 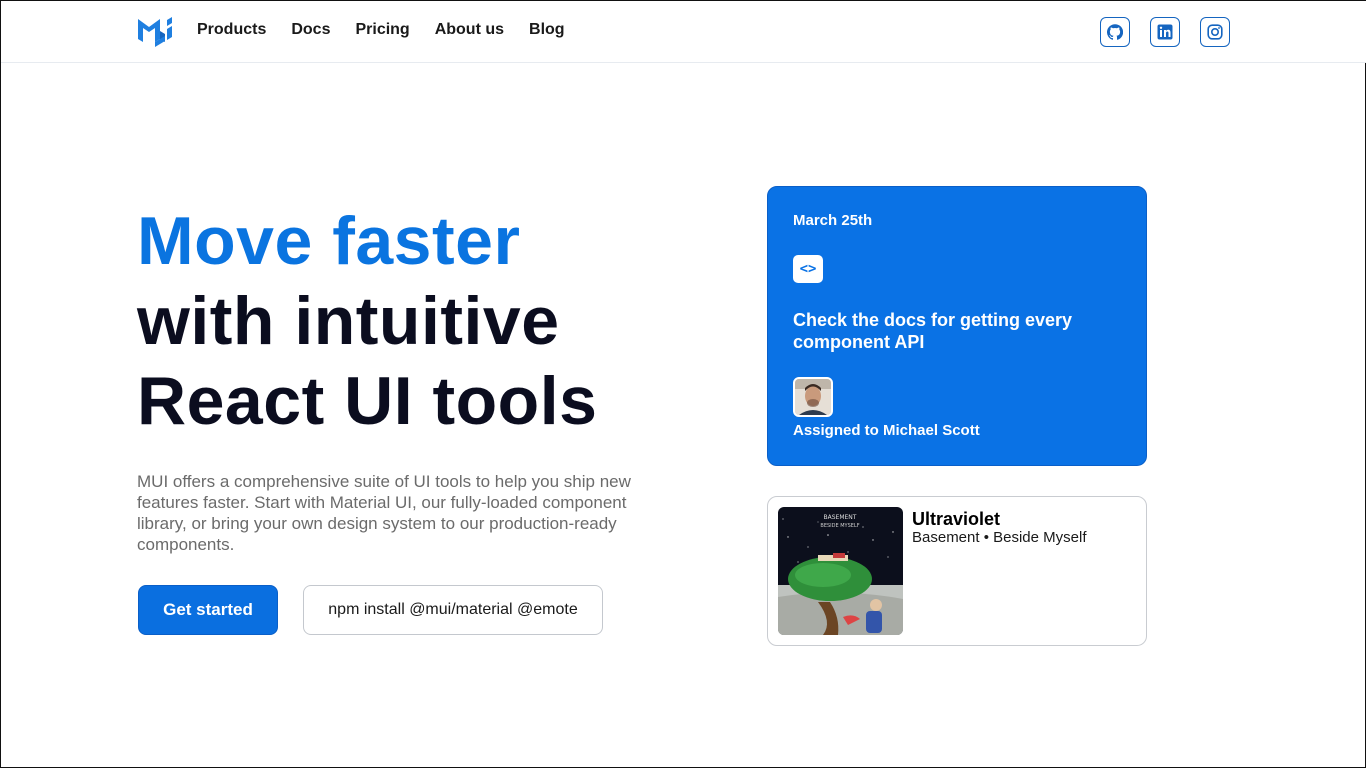 I want to click on github-icon, so click(x=1115, y=32).